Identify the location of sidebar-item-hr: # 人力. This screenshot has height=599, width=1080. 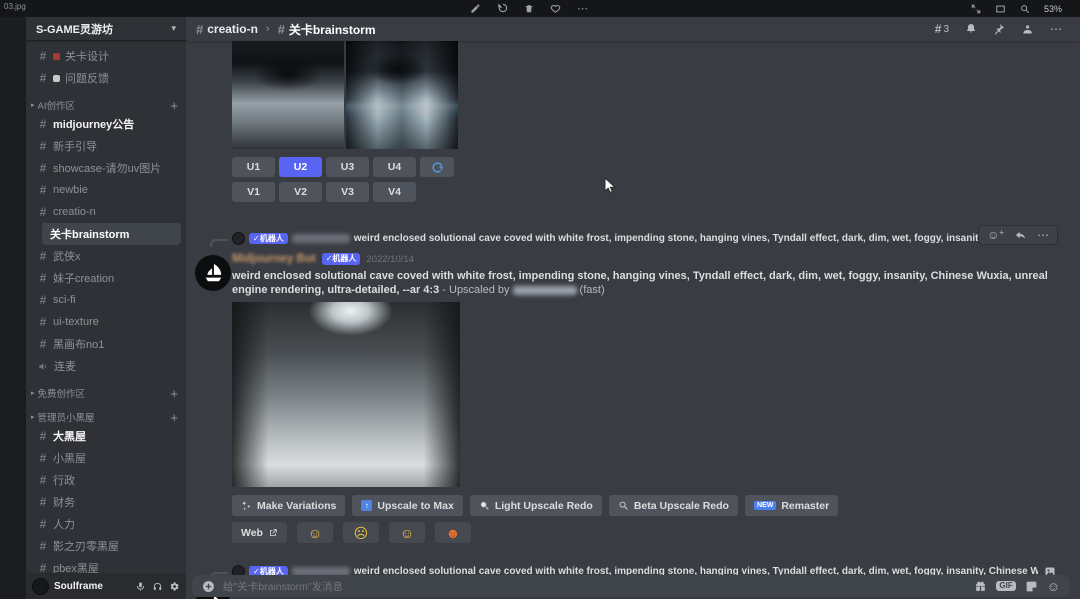
(106, 524).